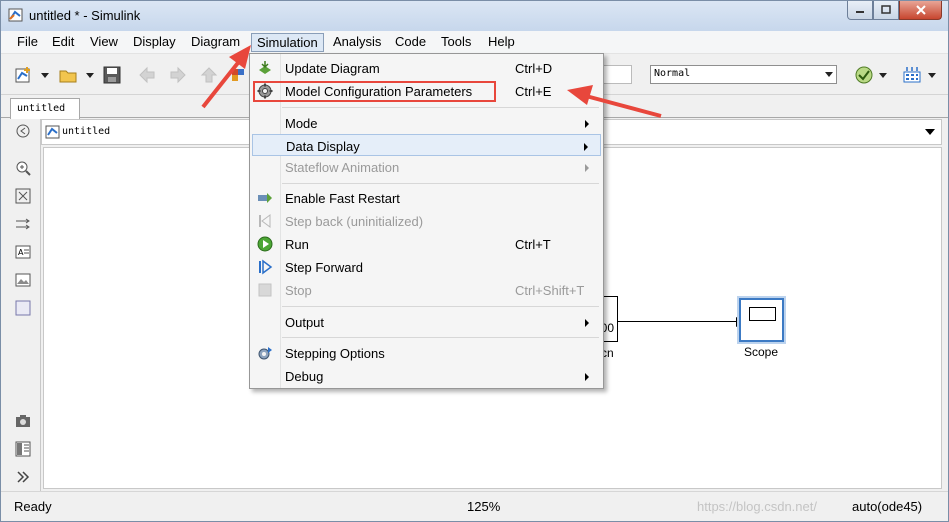 The width and height of the screenshot is (949, 522). I want to click on model-advisor-check-icon, so click(864, 75).